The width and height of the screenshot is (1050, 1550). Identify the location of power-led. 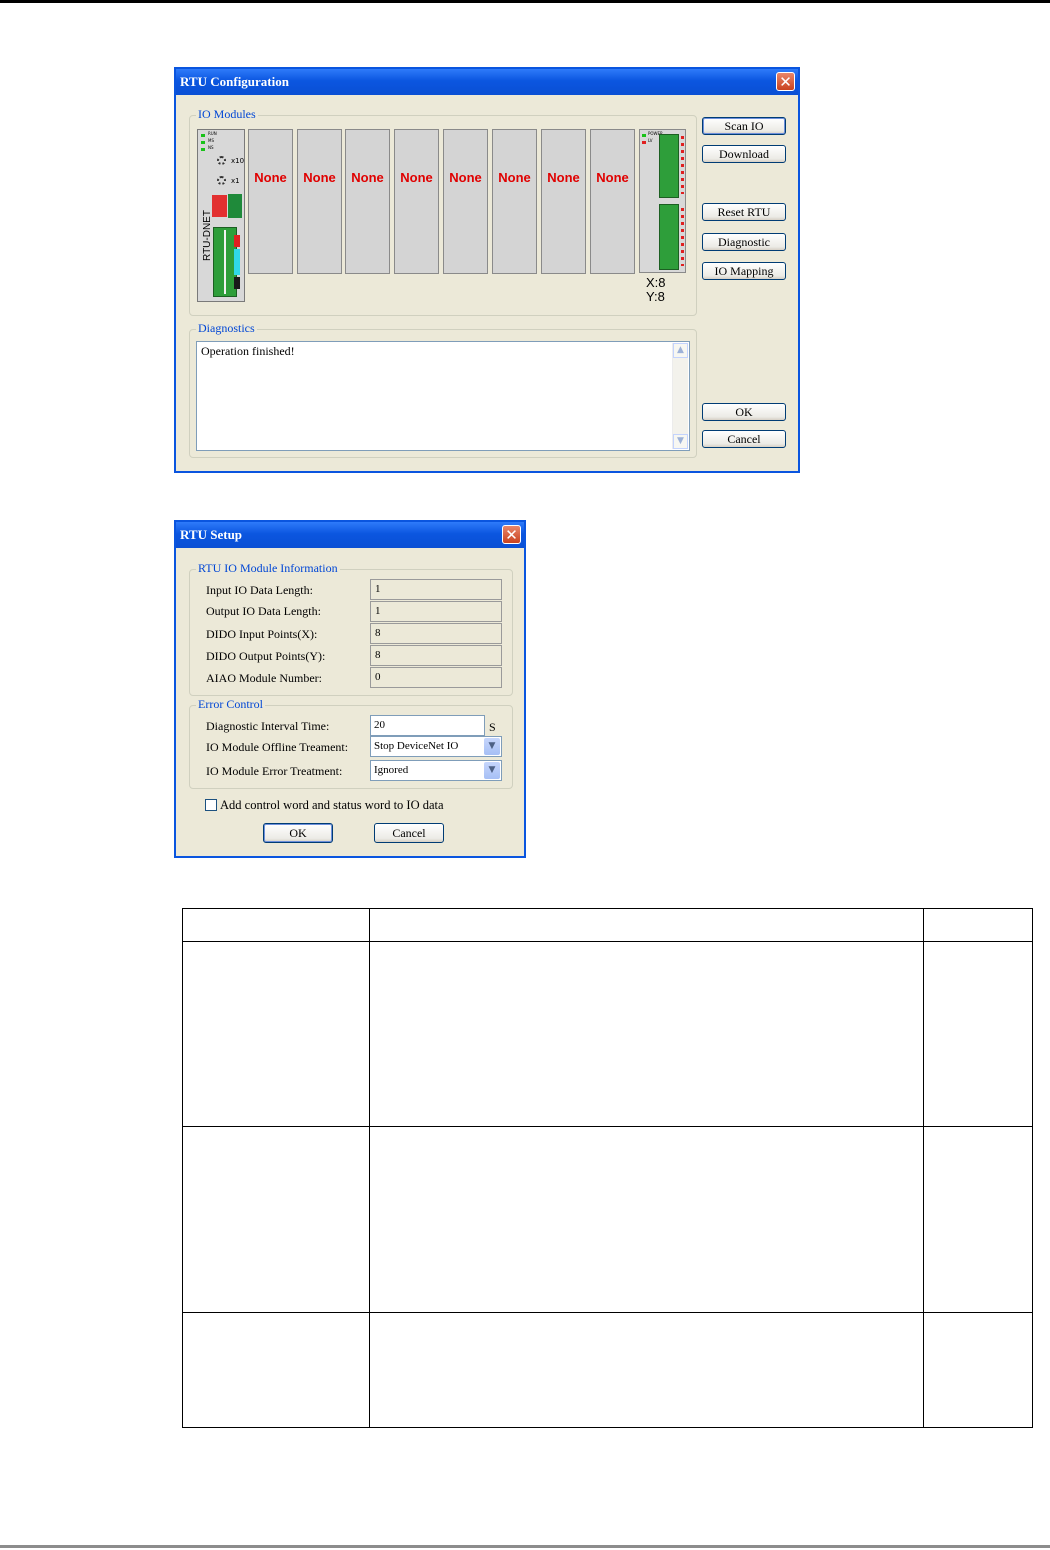
(644, 135).